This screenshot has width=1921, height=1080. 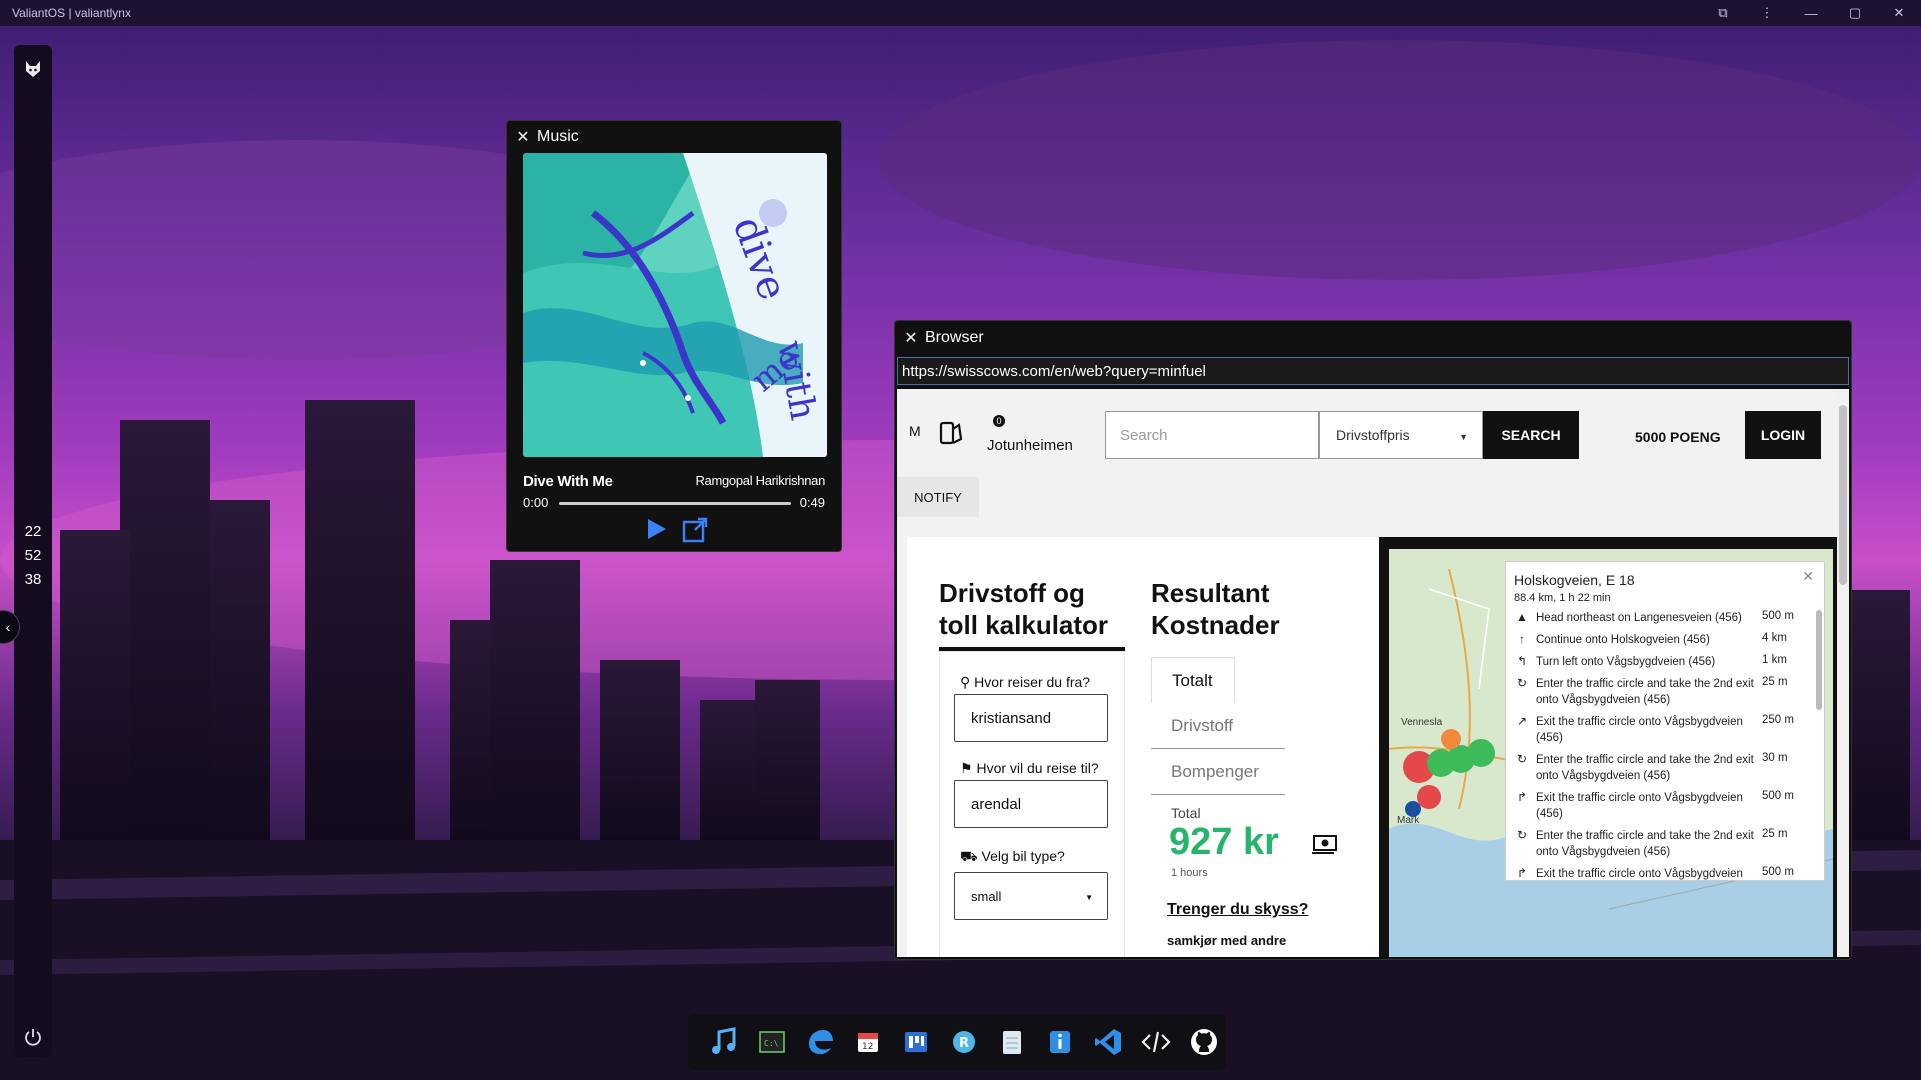 What do you see at coordinates (1023, 856) in the screenshot?
I see `car-label-text: Velg bil type?` at bounding box center [1023, 856].